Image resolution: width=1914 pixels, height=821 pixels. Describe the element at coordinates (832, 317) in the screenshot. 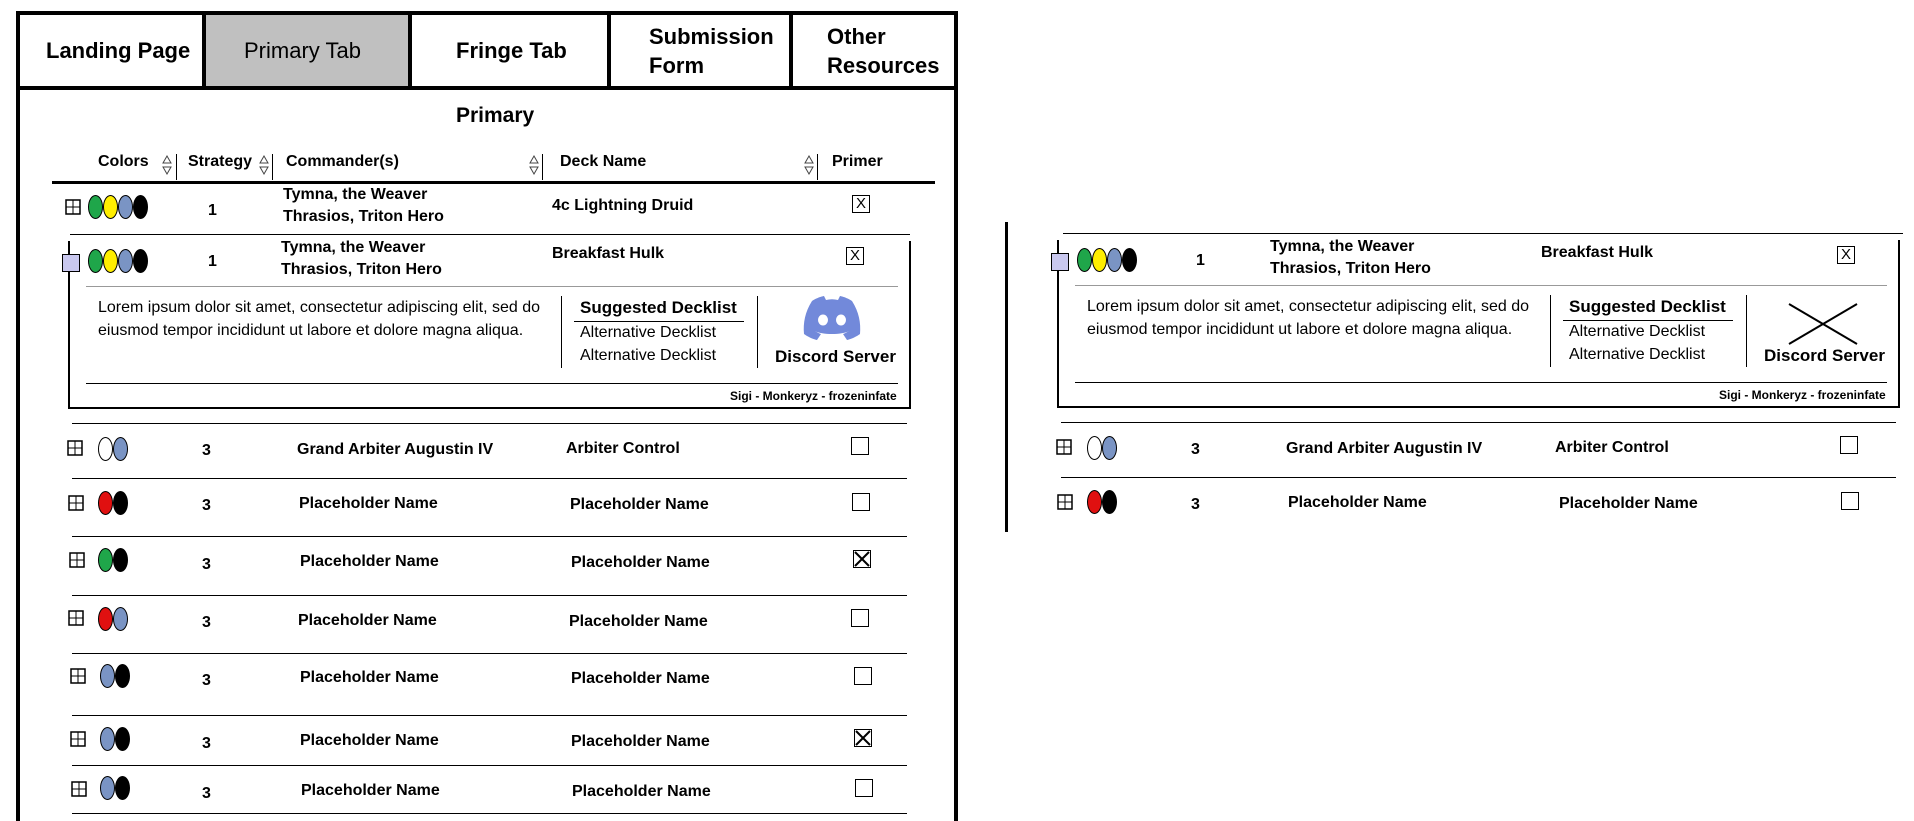

I see `discord-icon` at that location.